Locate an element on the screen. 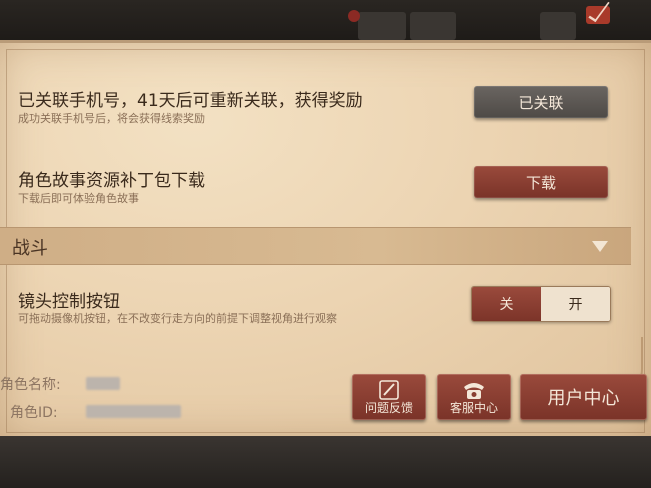  user-center-label: 用户中心 is located at coordinates (583, 398).